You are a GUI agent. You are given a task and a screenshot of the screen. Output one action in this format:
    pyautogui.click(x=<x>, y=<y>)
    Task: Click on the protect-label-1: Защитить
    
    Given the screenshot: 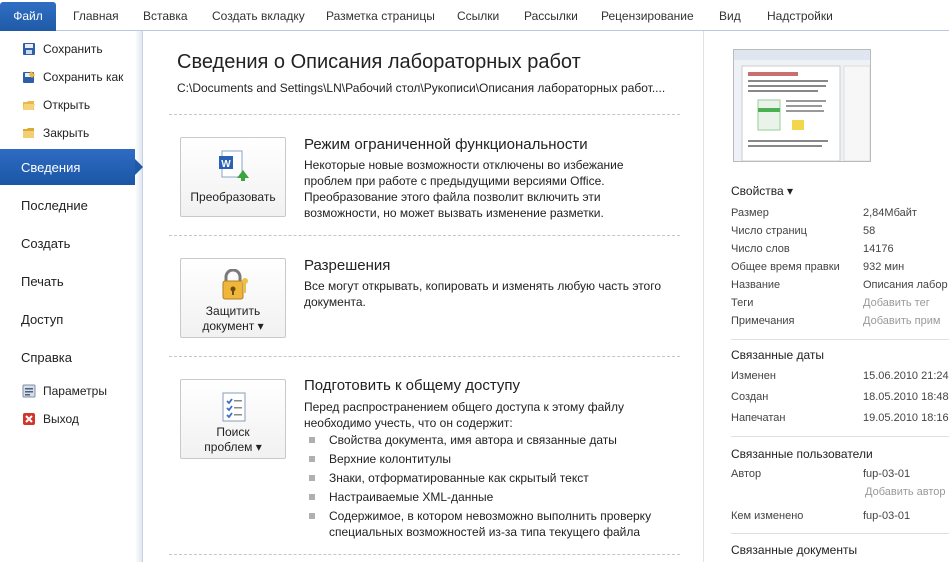 What is the action you would take?
    pyautogui.click(x=233, y=311)
    